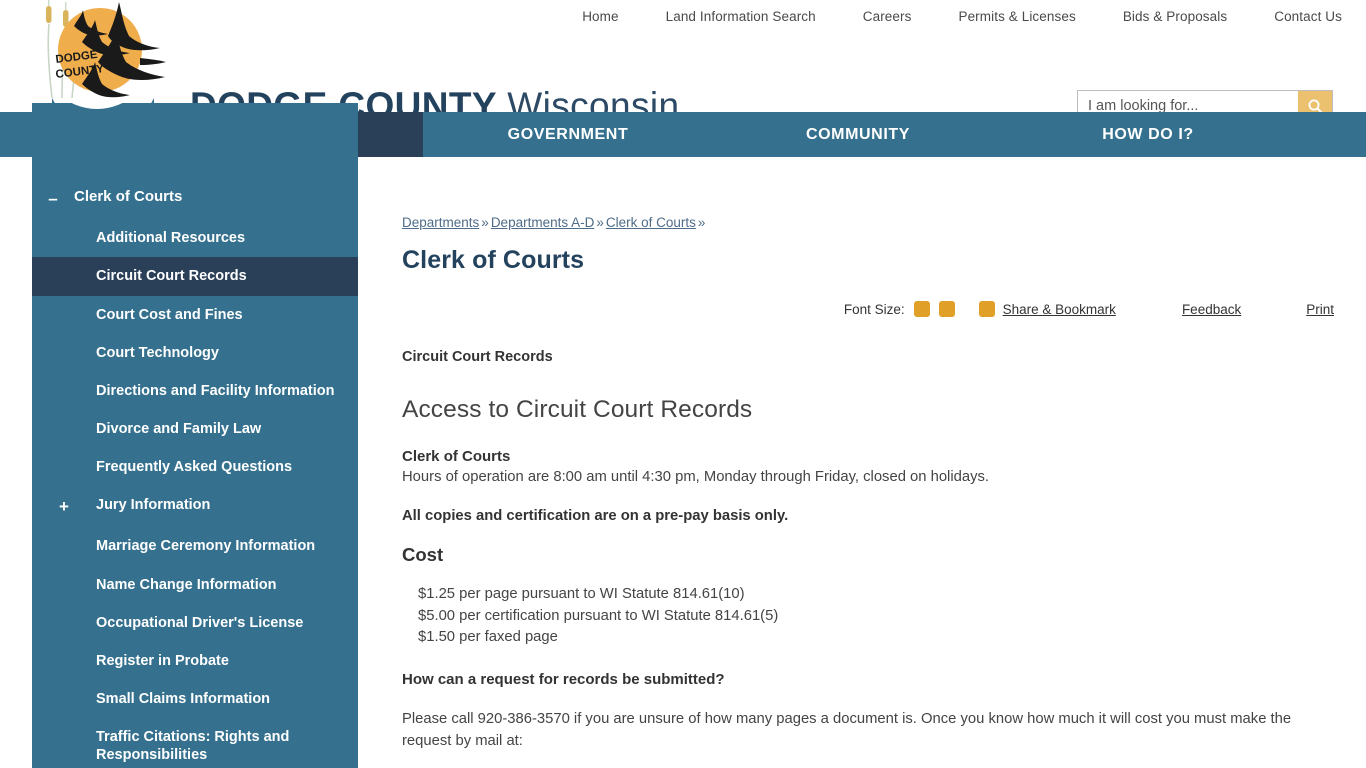 The width and height of the screenshot is (1366, 768). Describe the element at coordinates (741, 16) in the screenshot. I see `utility-link-land-information-search: Land Information Search` at that location.